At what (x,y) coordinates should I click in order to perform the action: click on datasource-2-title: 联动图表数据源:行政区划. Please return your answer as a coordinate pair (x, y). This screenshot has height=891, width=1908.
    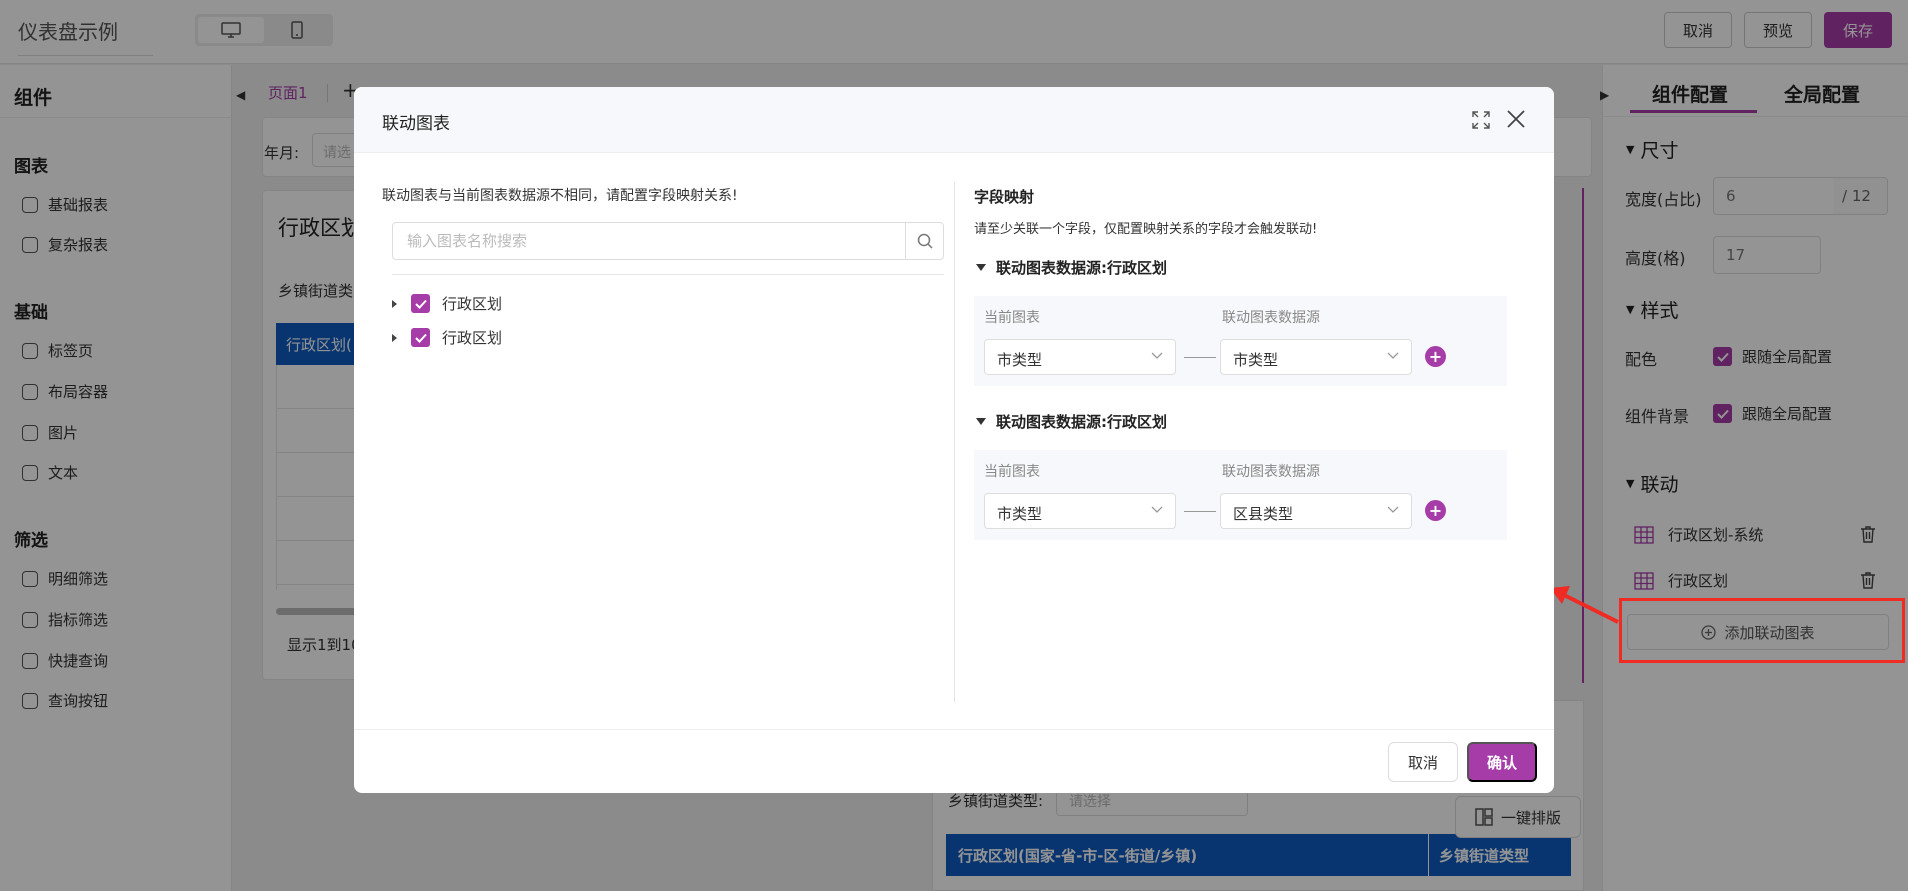
    Looking at the image, I should click on (1071, 421).